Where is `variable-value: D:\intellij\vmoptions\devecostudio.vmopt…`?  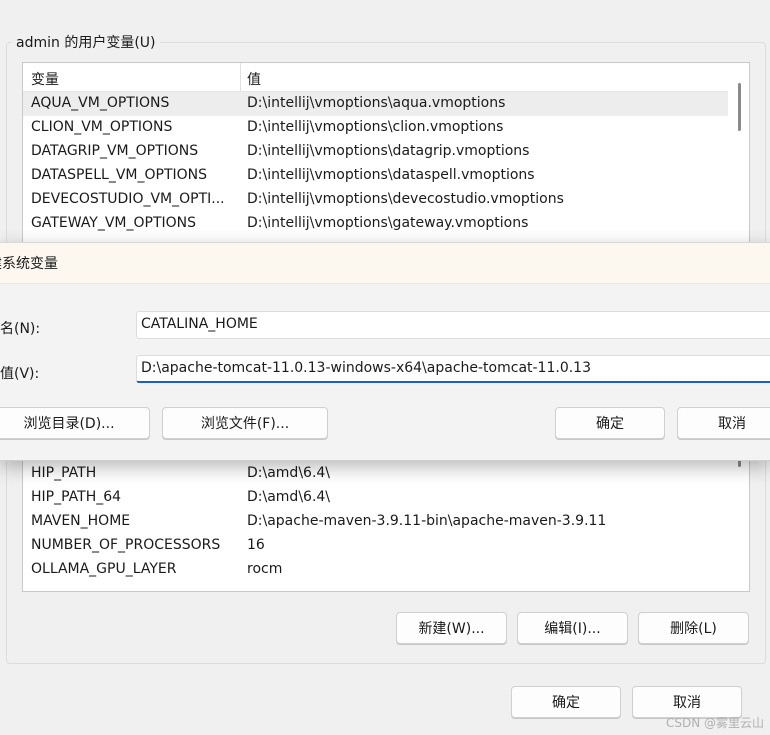 variable-value: D:\intellij\vmoptions\devecostudio.vmopt… is located at coordinates (405, 199).